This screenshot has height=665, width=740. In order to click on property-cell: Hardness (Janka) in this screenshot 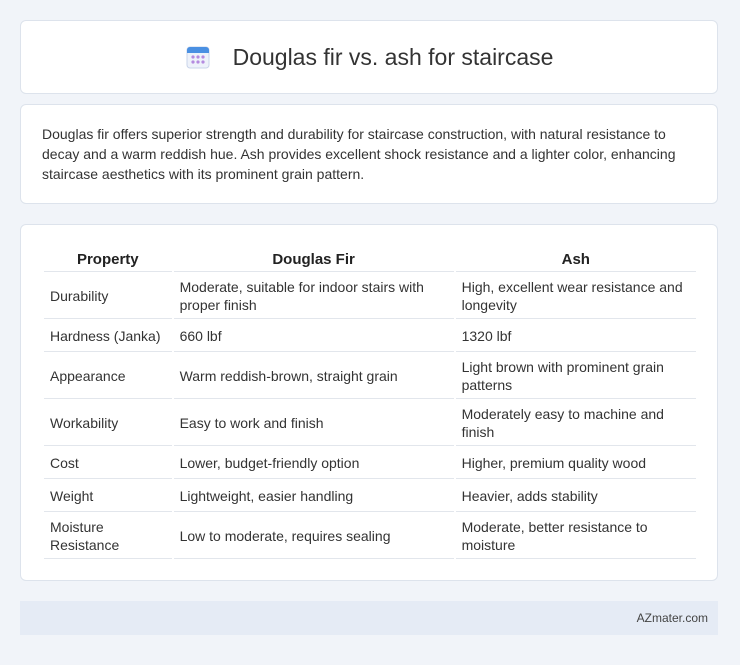, I will do `click(108, 336)`.